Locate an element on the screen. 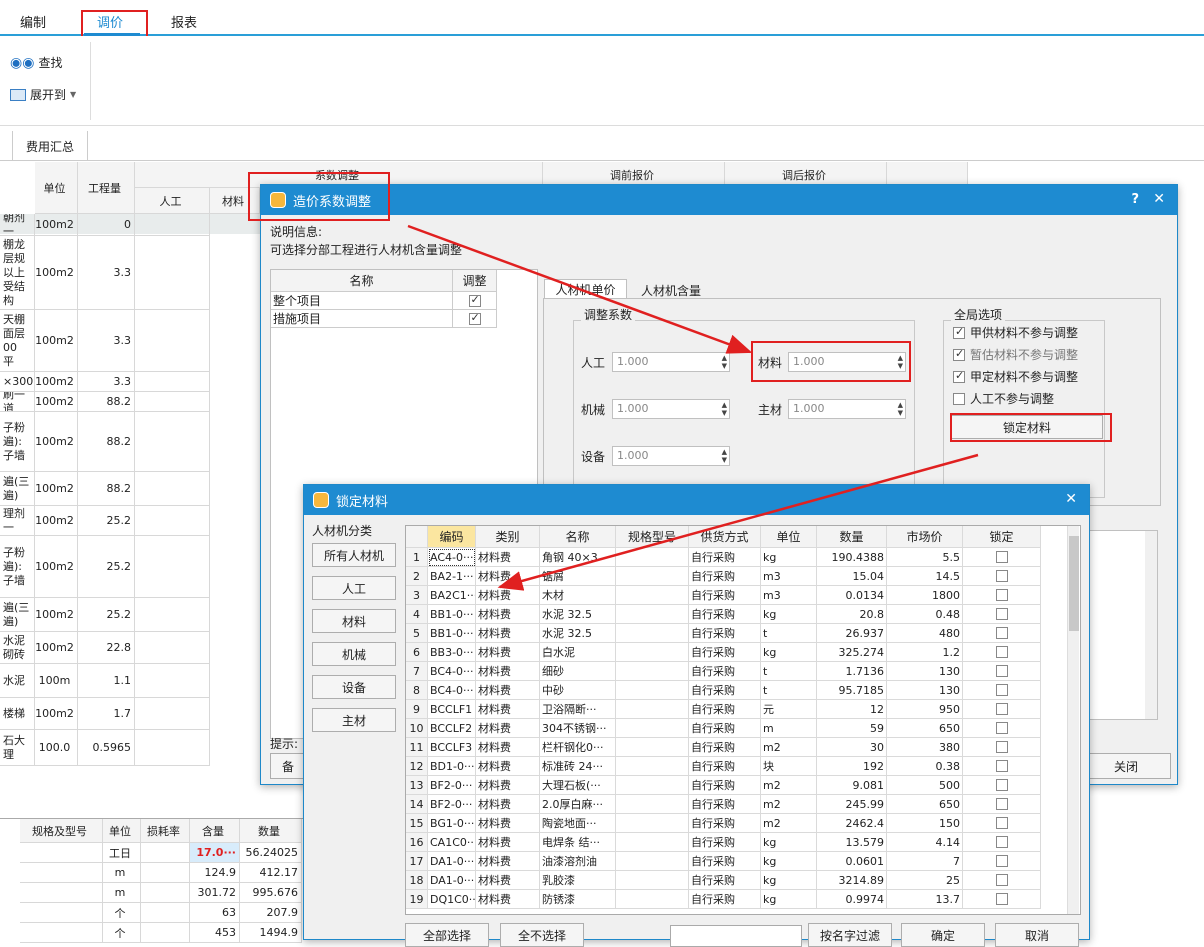 This screenshot has height=947, width=1204. arrow-to-lock-dialog is located at coordinates (738, 522).